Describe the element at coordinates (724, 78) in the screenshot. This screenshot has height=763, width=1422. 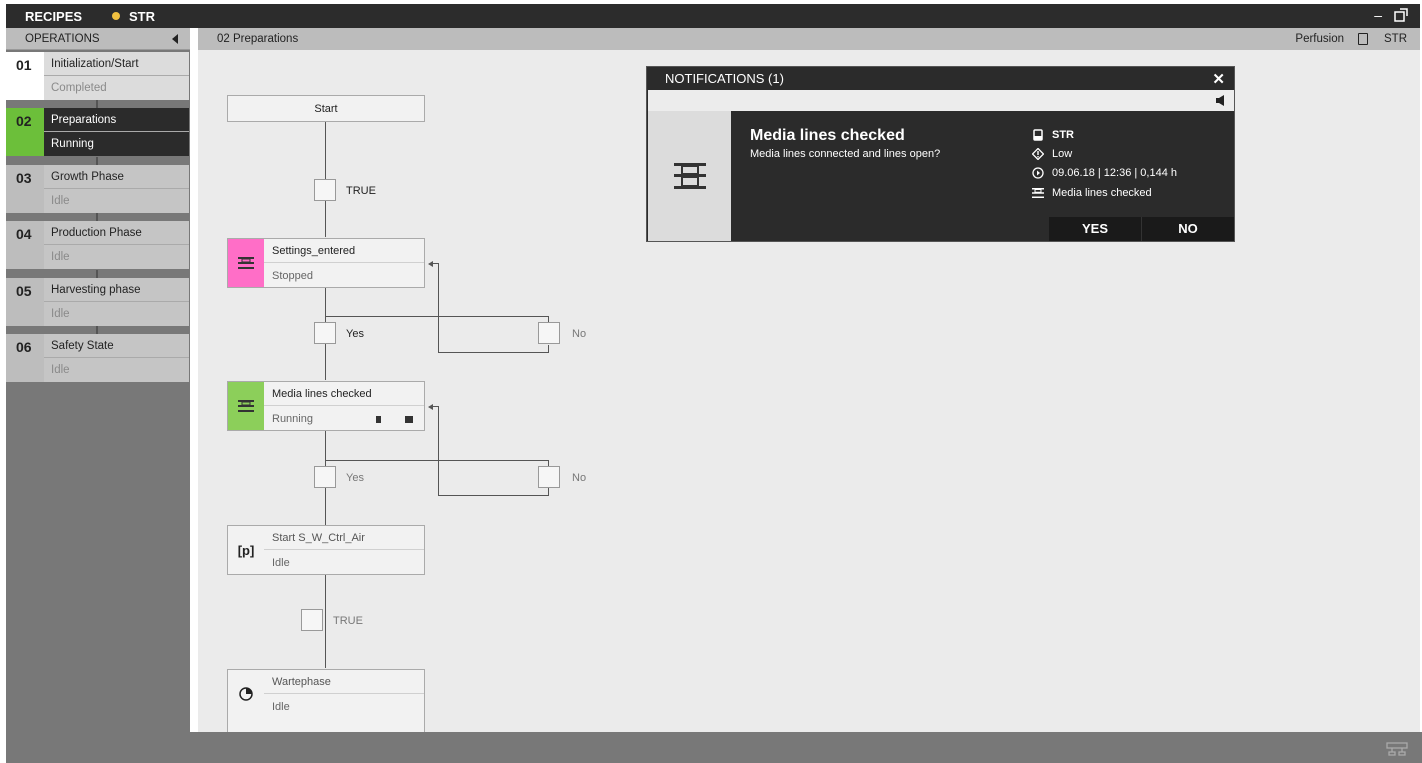
I see `notifications-title: NOTIFICATIONS (1)` at that location.